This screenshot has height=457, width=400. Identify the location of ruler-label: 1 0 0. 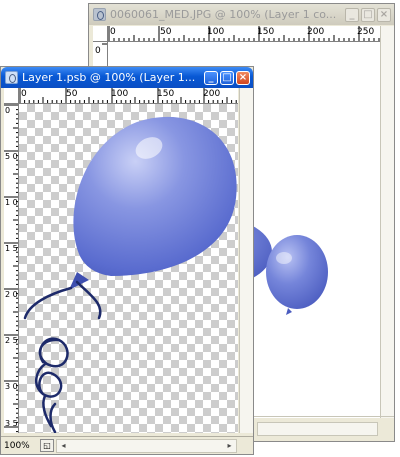
(12, 202).